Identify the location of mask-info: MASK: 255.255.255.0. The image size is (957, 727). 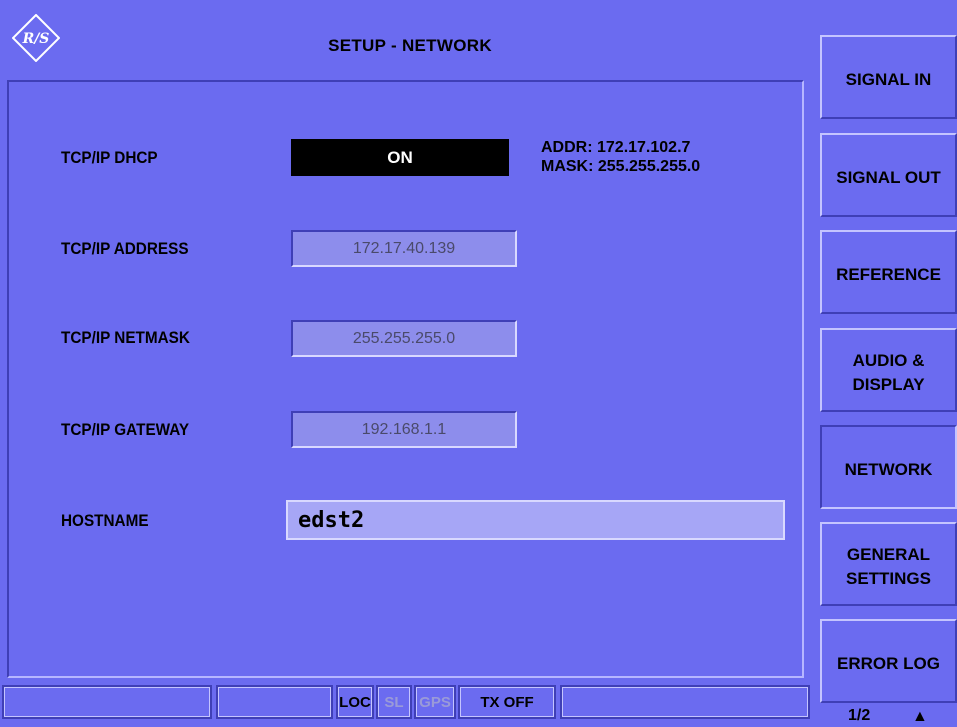
(621, 166).